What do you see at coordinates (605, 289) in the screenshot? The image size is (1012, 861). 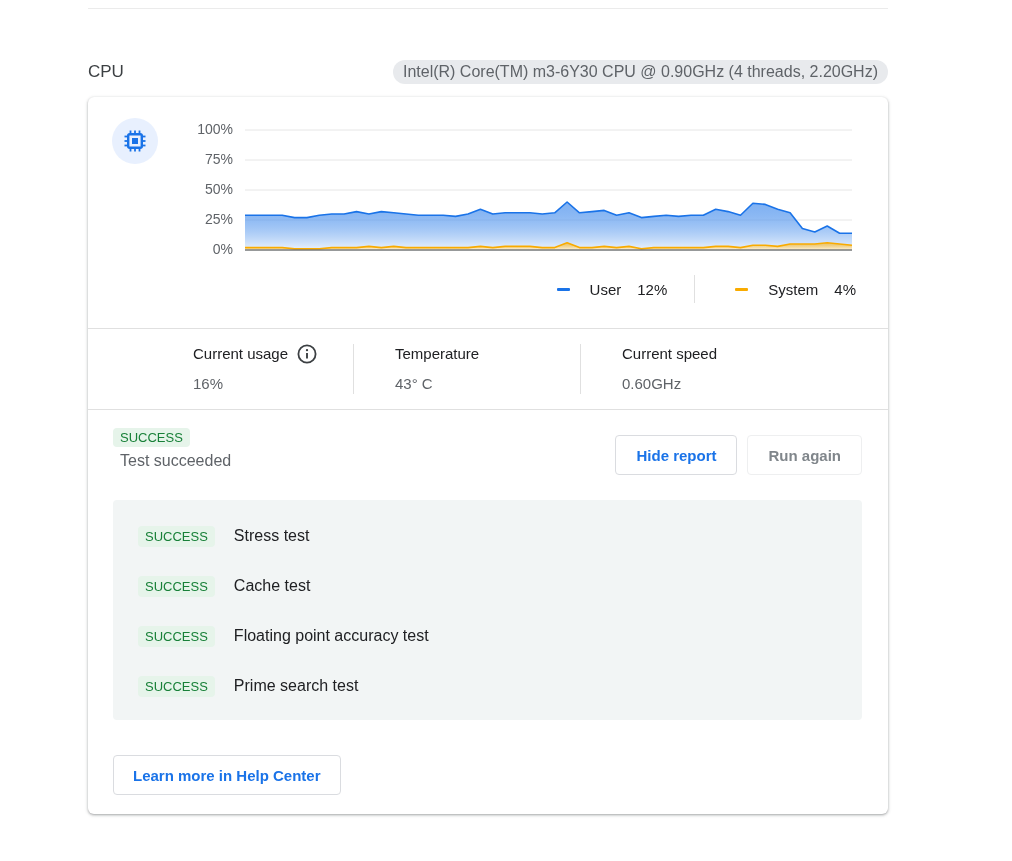 I see `legend-label: User` at bounding box center [605, 289].